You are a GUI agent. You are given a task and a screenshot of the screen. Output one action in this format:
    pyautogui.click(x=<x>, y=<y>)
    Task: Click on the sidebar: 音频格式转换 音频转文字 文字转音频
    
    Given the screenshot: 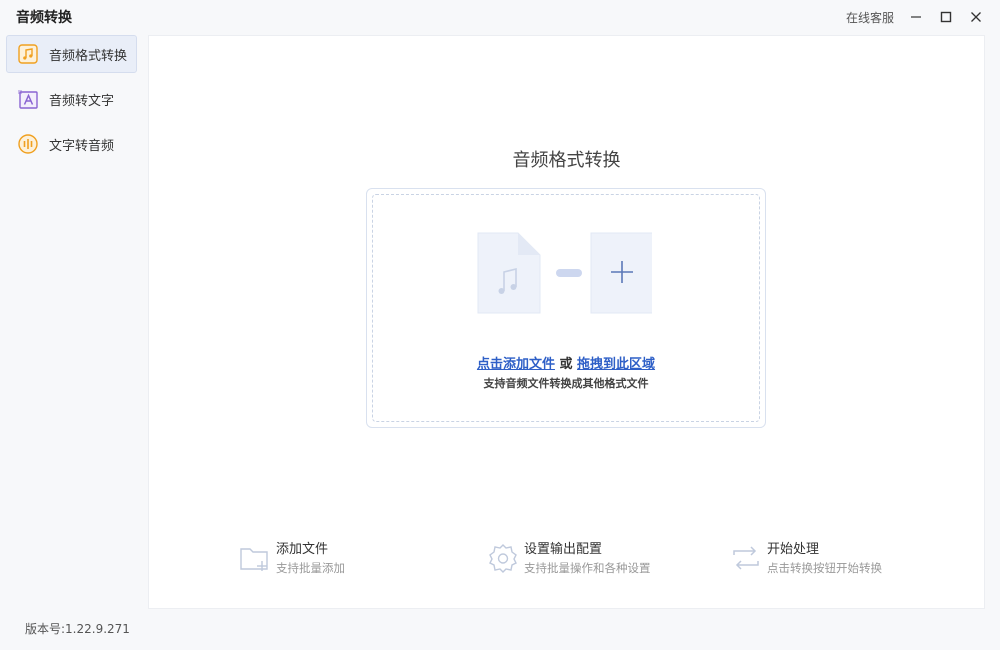 What is the action you would take?
    pyautogui.click(x=71, y=102)
    